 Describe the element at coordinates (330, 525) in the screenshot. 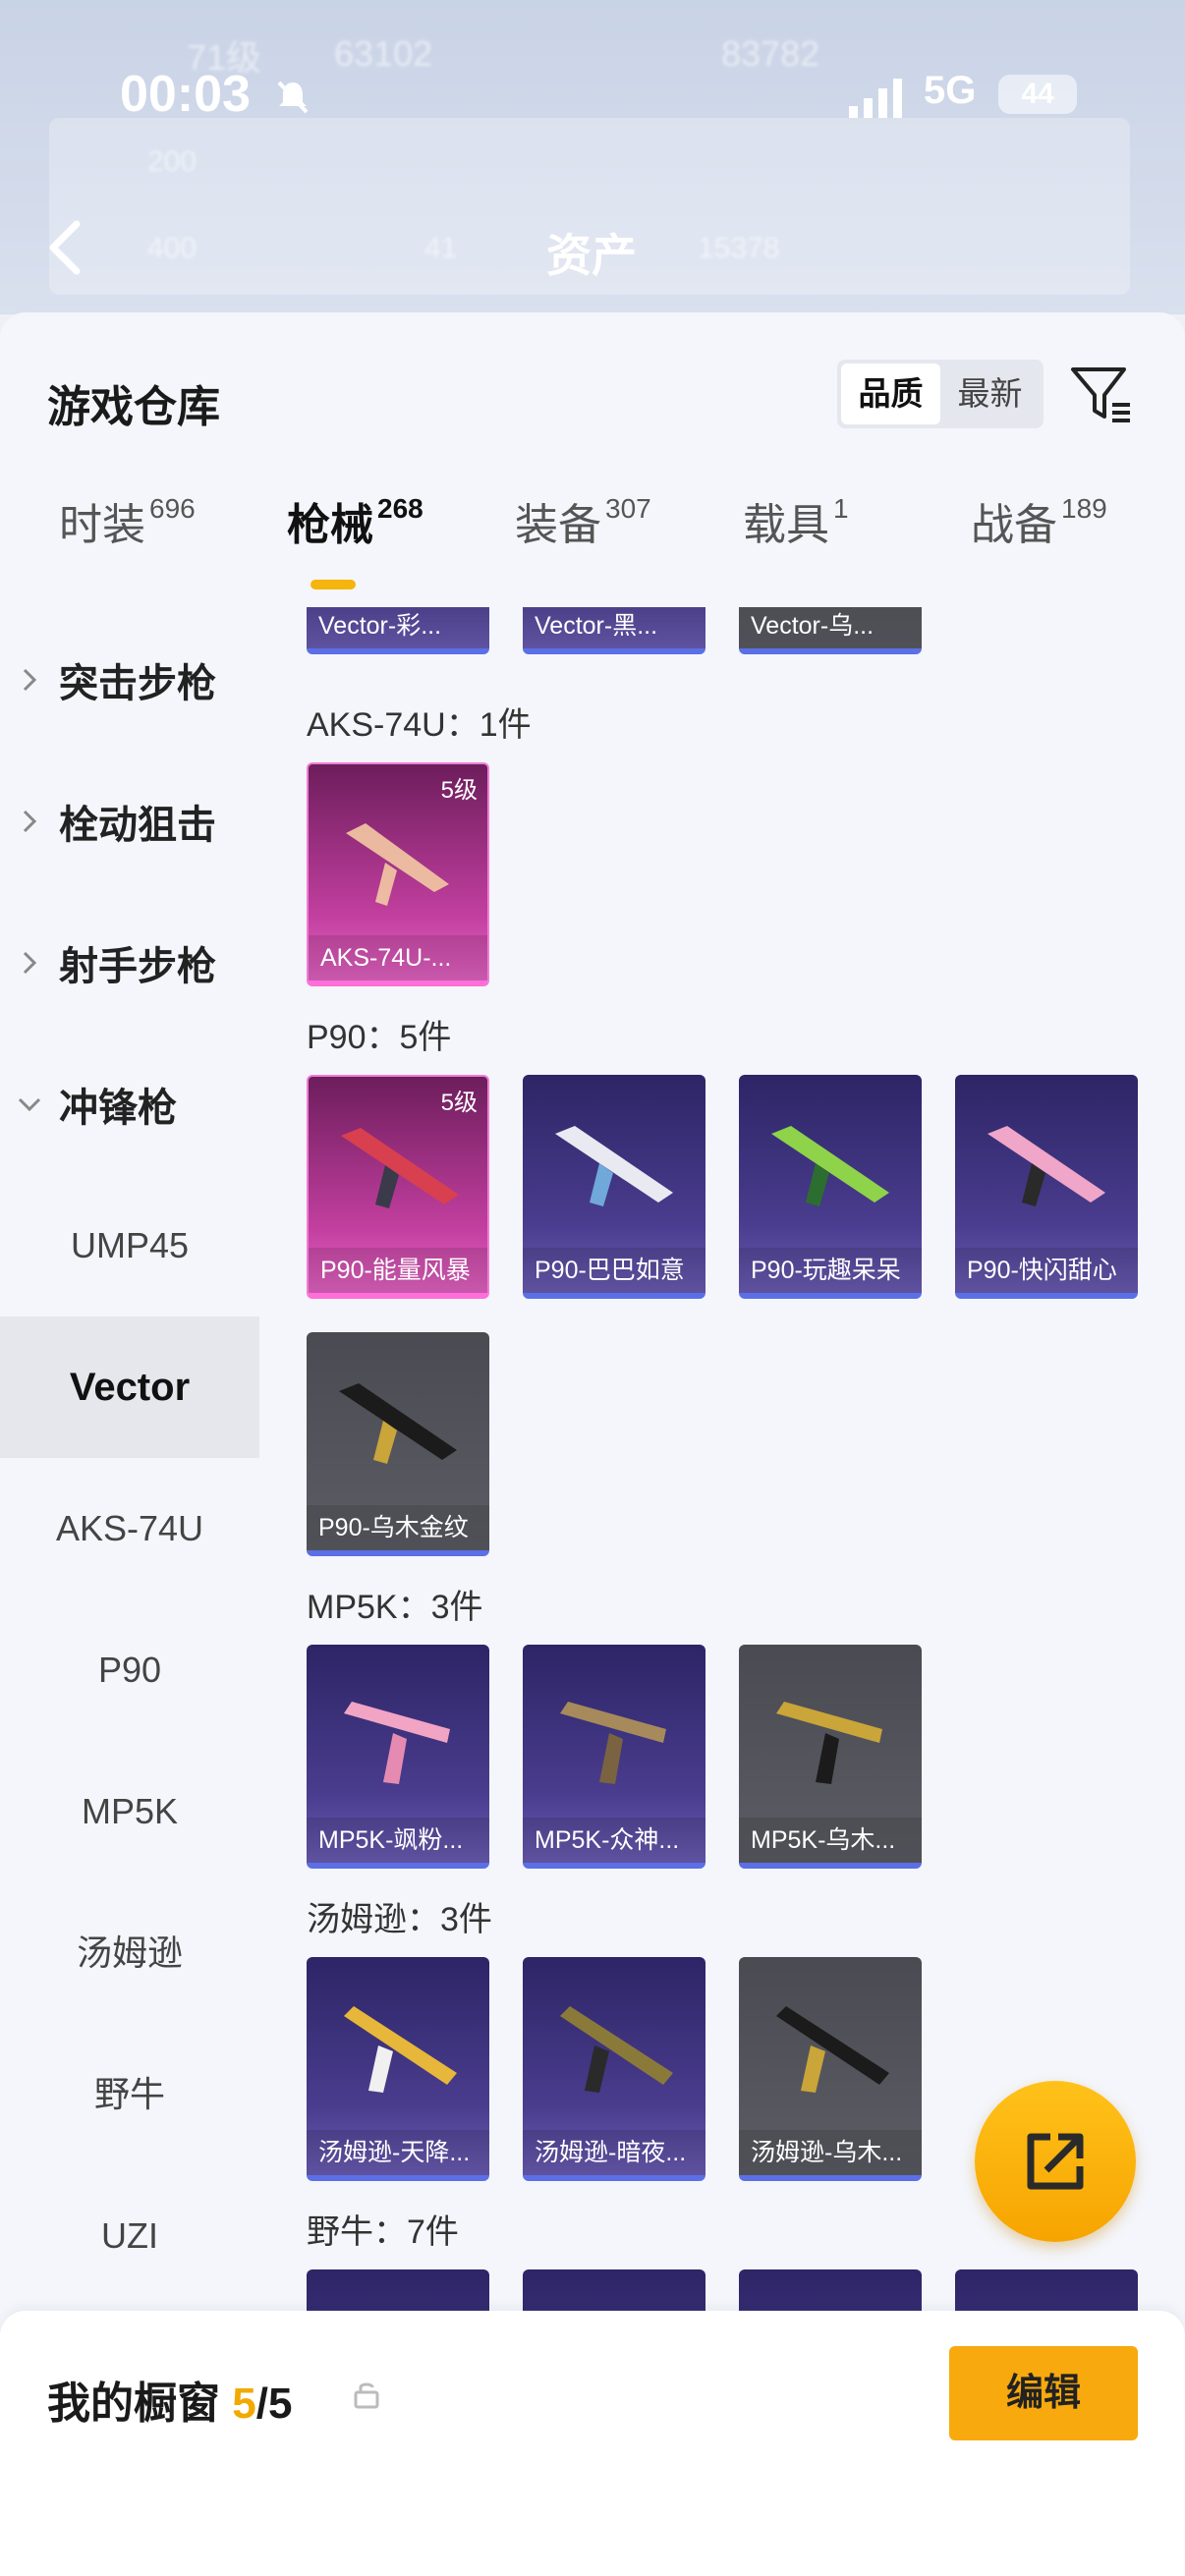

I see `tab-label: 枪械` at that location.